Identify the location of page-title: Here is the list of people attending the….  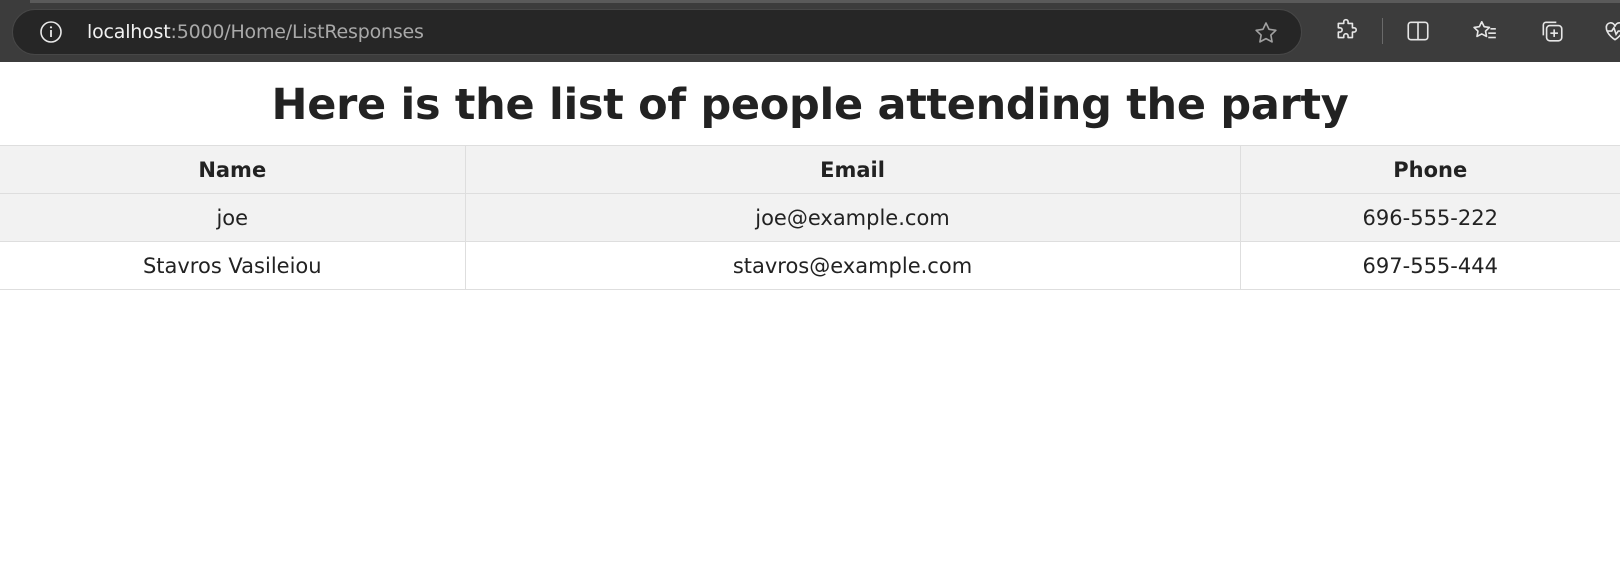
(810, 105).